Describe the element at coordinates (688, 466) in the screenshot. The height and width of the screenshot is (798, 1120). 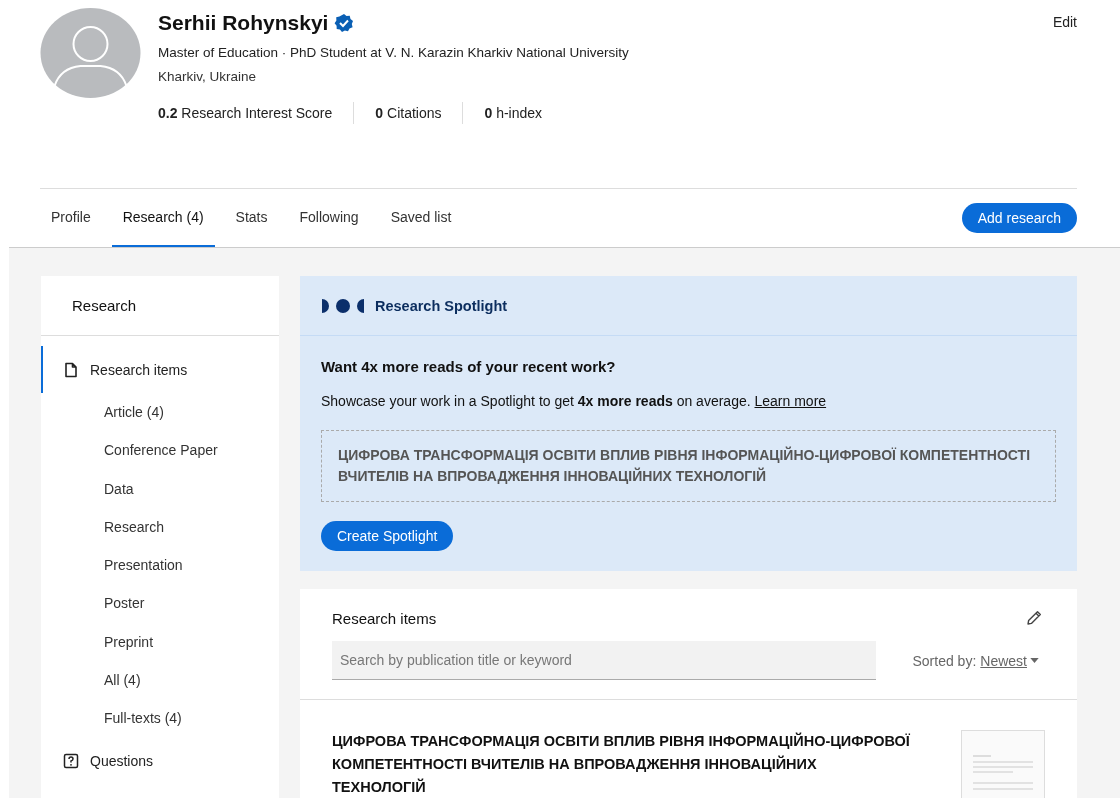
I see `featured-publication: ЦИФРОВА ТРАНСФОРМАЦІЯ ОСВІТИ ВПЛИВ РІВНЯ ІНФОРМАЦІЙНО-ЦИФРОВОЇ КОМПЕТЕНТНОСТІ ВЧИТЕЛІВ НА ВПРОВАДЖЕННЯ ІННОВАЦІЙНИХ ТЕХНОЛОГІЙ` at that location.